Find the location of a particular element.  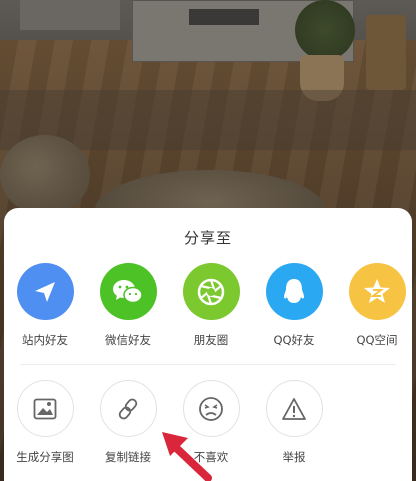

wechat-icon is located at coordinates (128, 291).